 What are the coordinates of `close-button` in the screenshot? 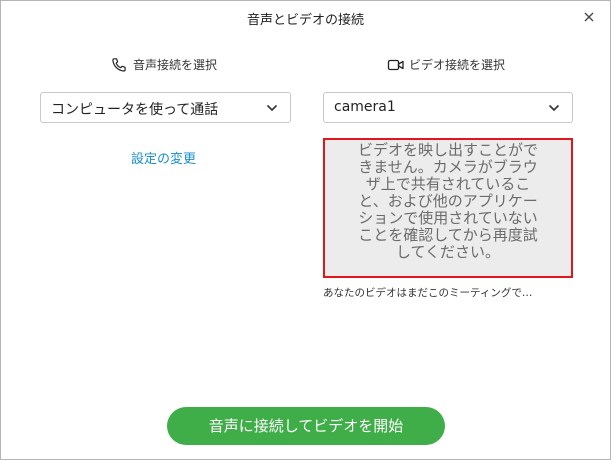 It's located at (589, 17).